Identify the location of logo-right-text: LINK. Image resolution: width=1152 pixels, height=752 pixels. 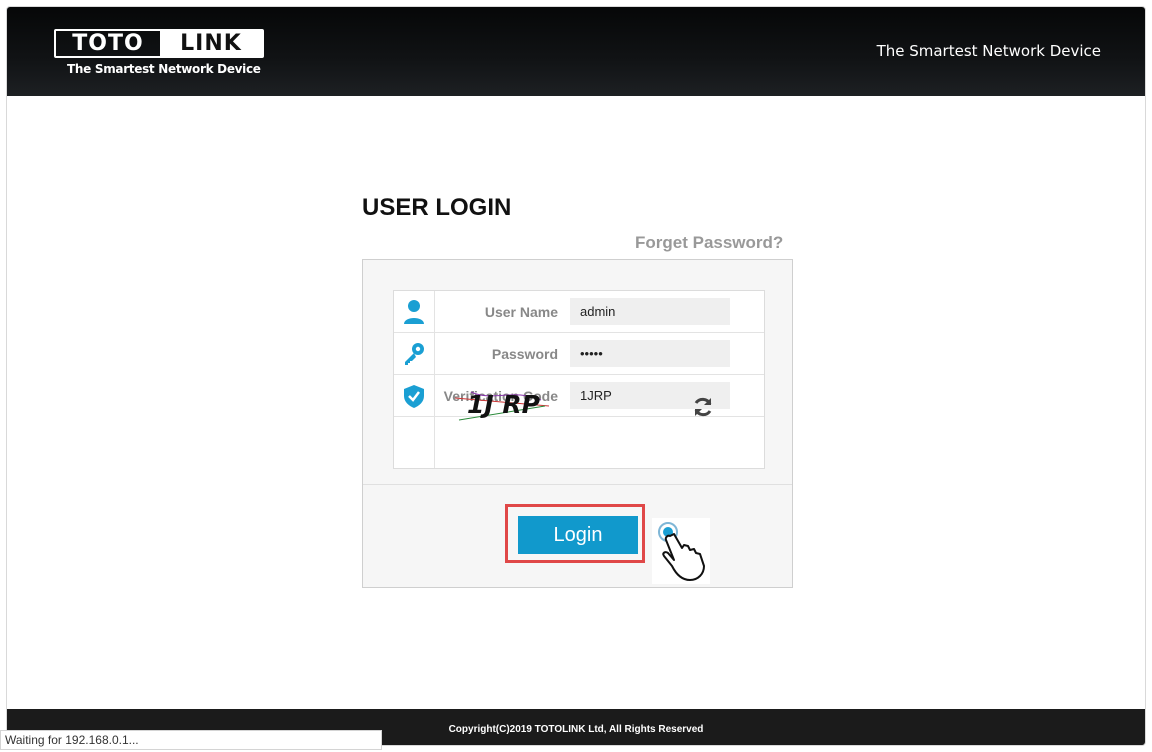
(211, 43).